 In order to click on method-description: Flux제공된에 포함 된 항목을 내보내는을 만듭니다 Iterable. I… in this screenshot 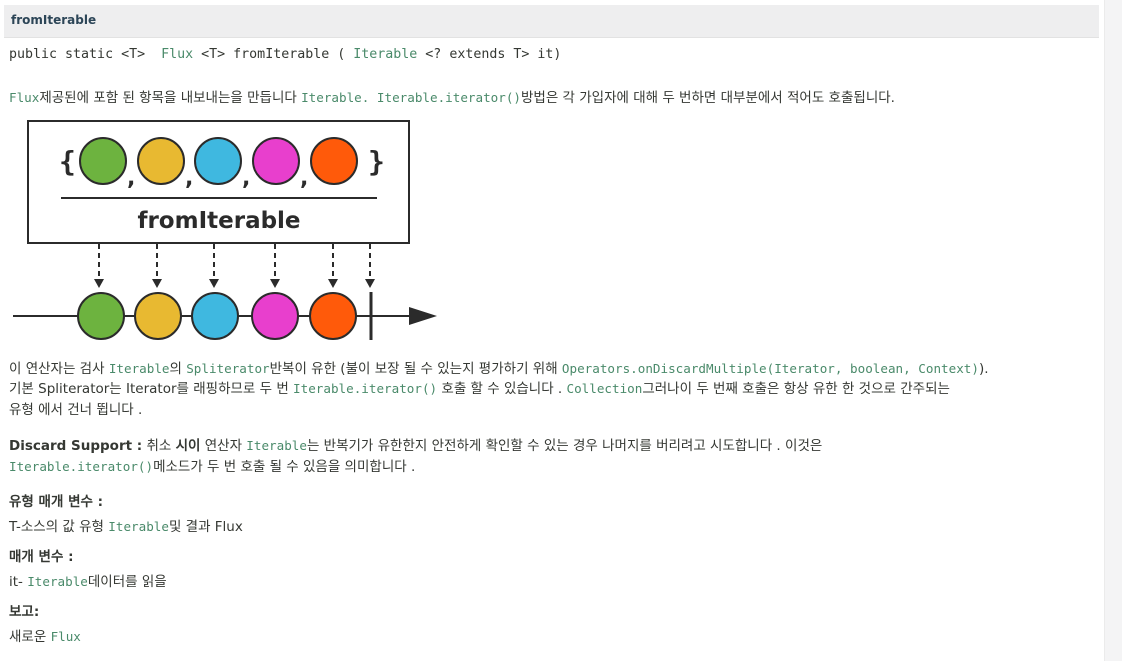, I will do `click(452, 96)`.